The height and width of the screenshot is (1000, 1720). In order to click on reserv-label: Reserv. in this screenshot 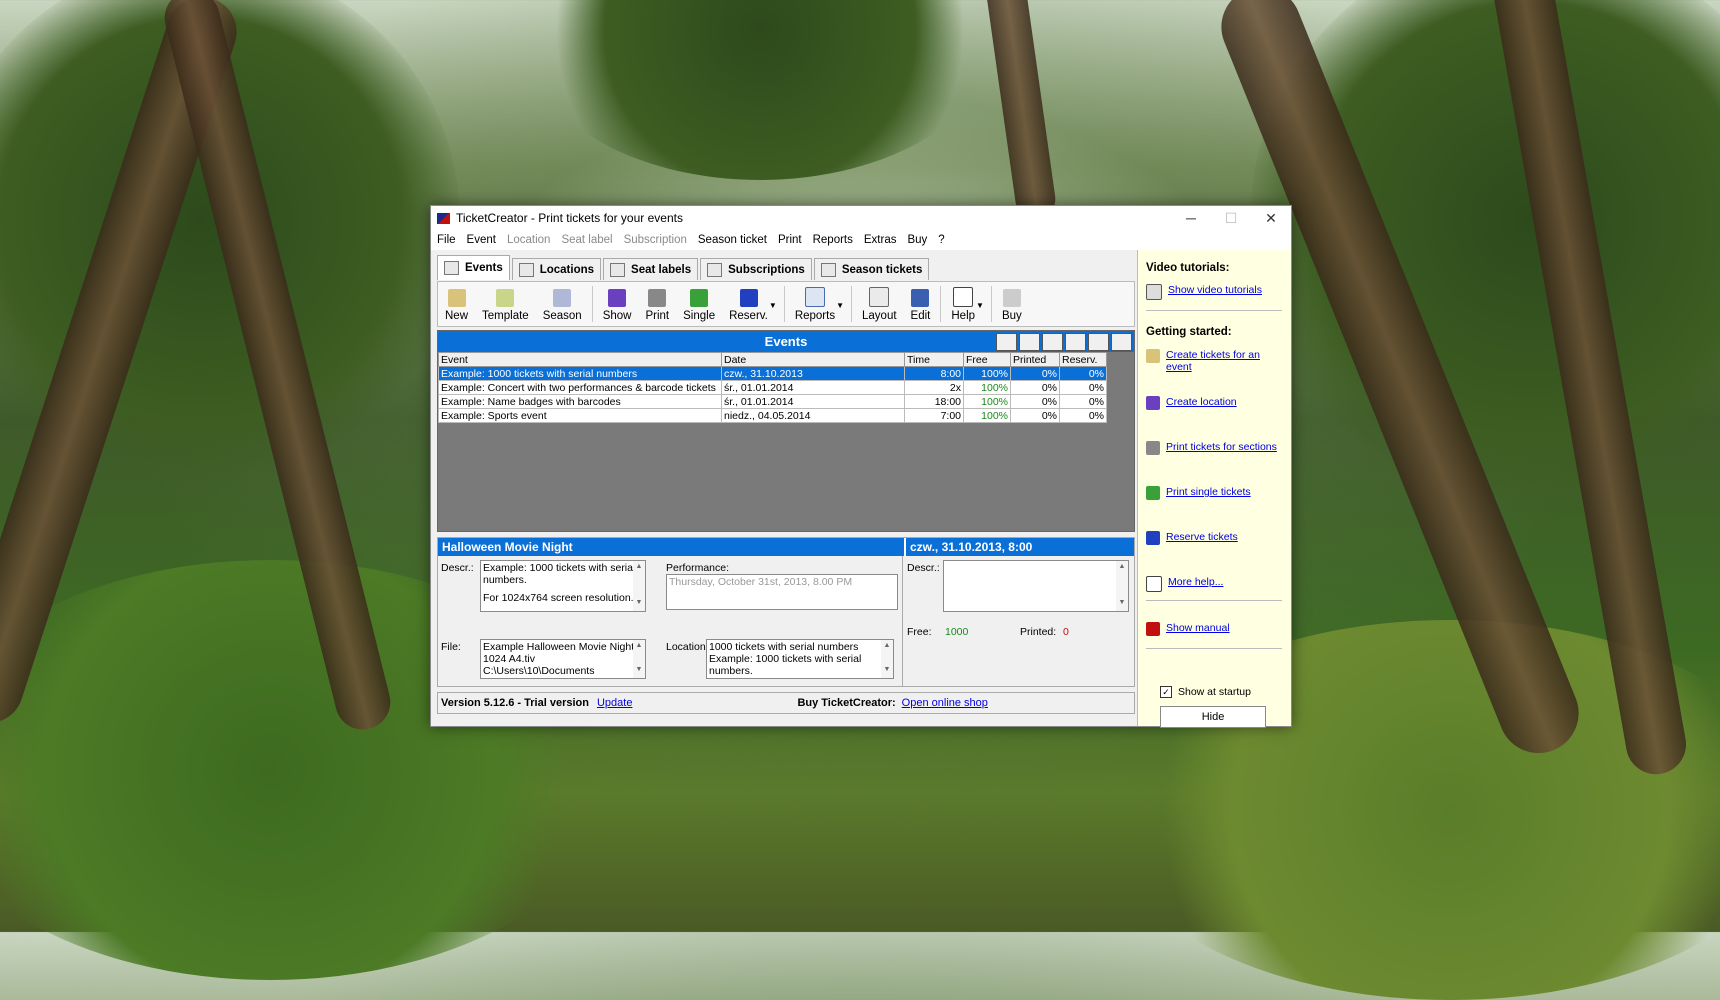, I will do `click(748, 316)`.